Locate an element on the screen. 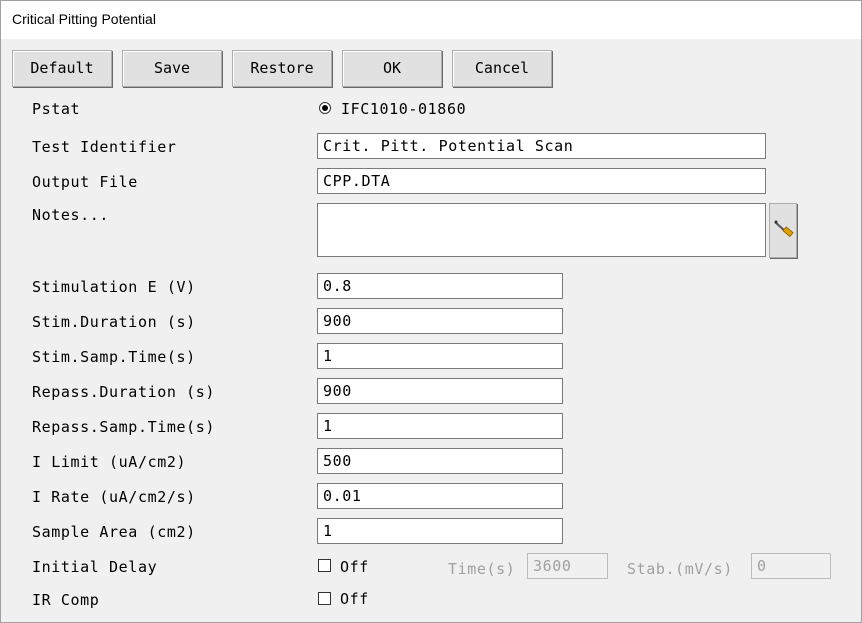 Image resolution: width=862 pixels, height=623 pixels. param-label-i-rate: I Rate (uA/cm2/s) is located at coordinates (114, 497).